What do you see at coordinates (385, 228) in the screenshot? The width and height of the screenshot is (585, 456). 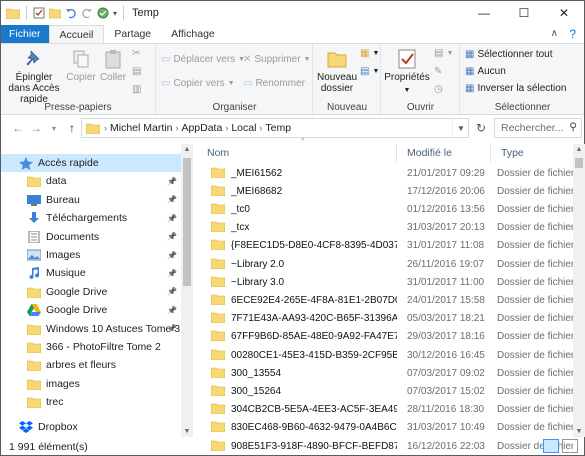 I see `file-row: _tcx 31/03/2017 20:13 Dossier de fichier` at bounding box center [385, 228].